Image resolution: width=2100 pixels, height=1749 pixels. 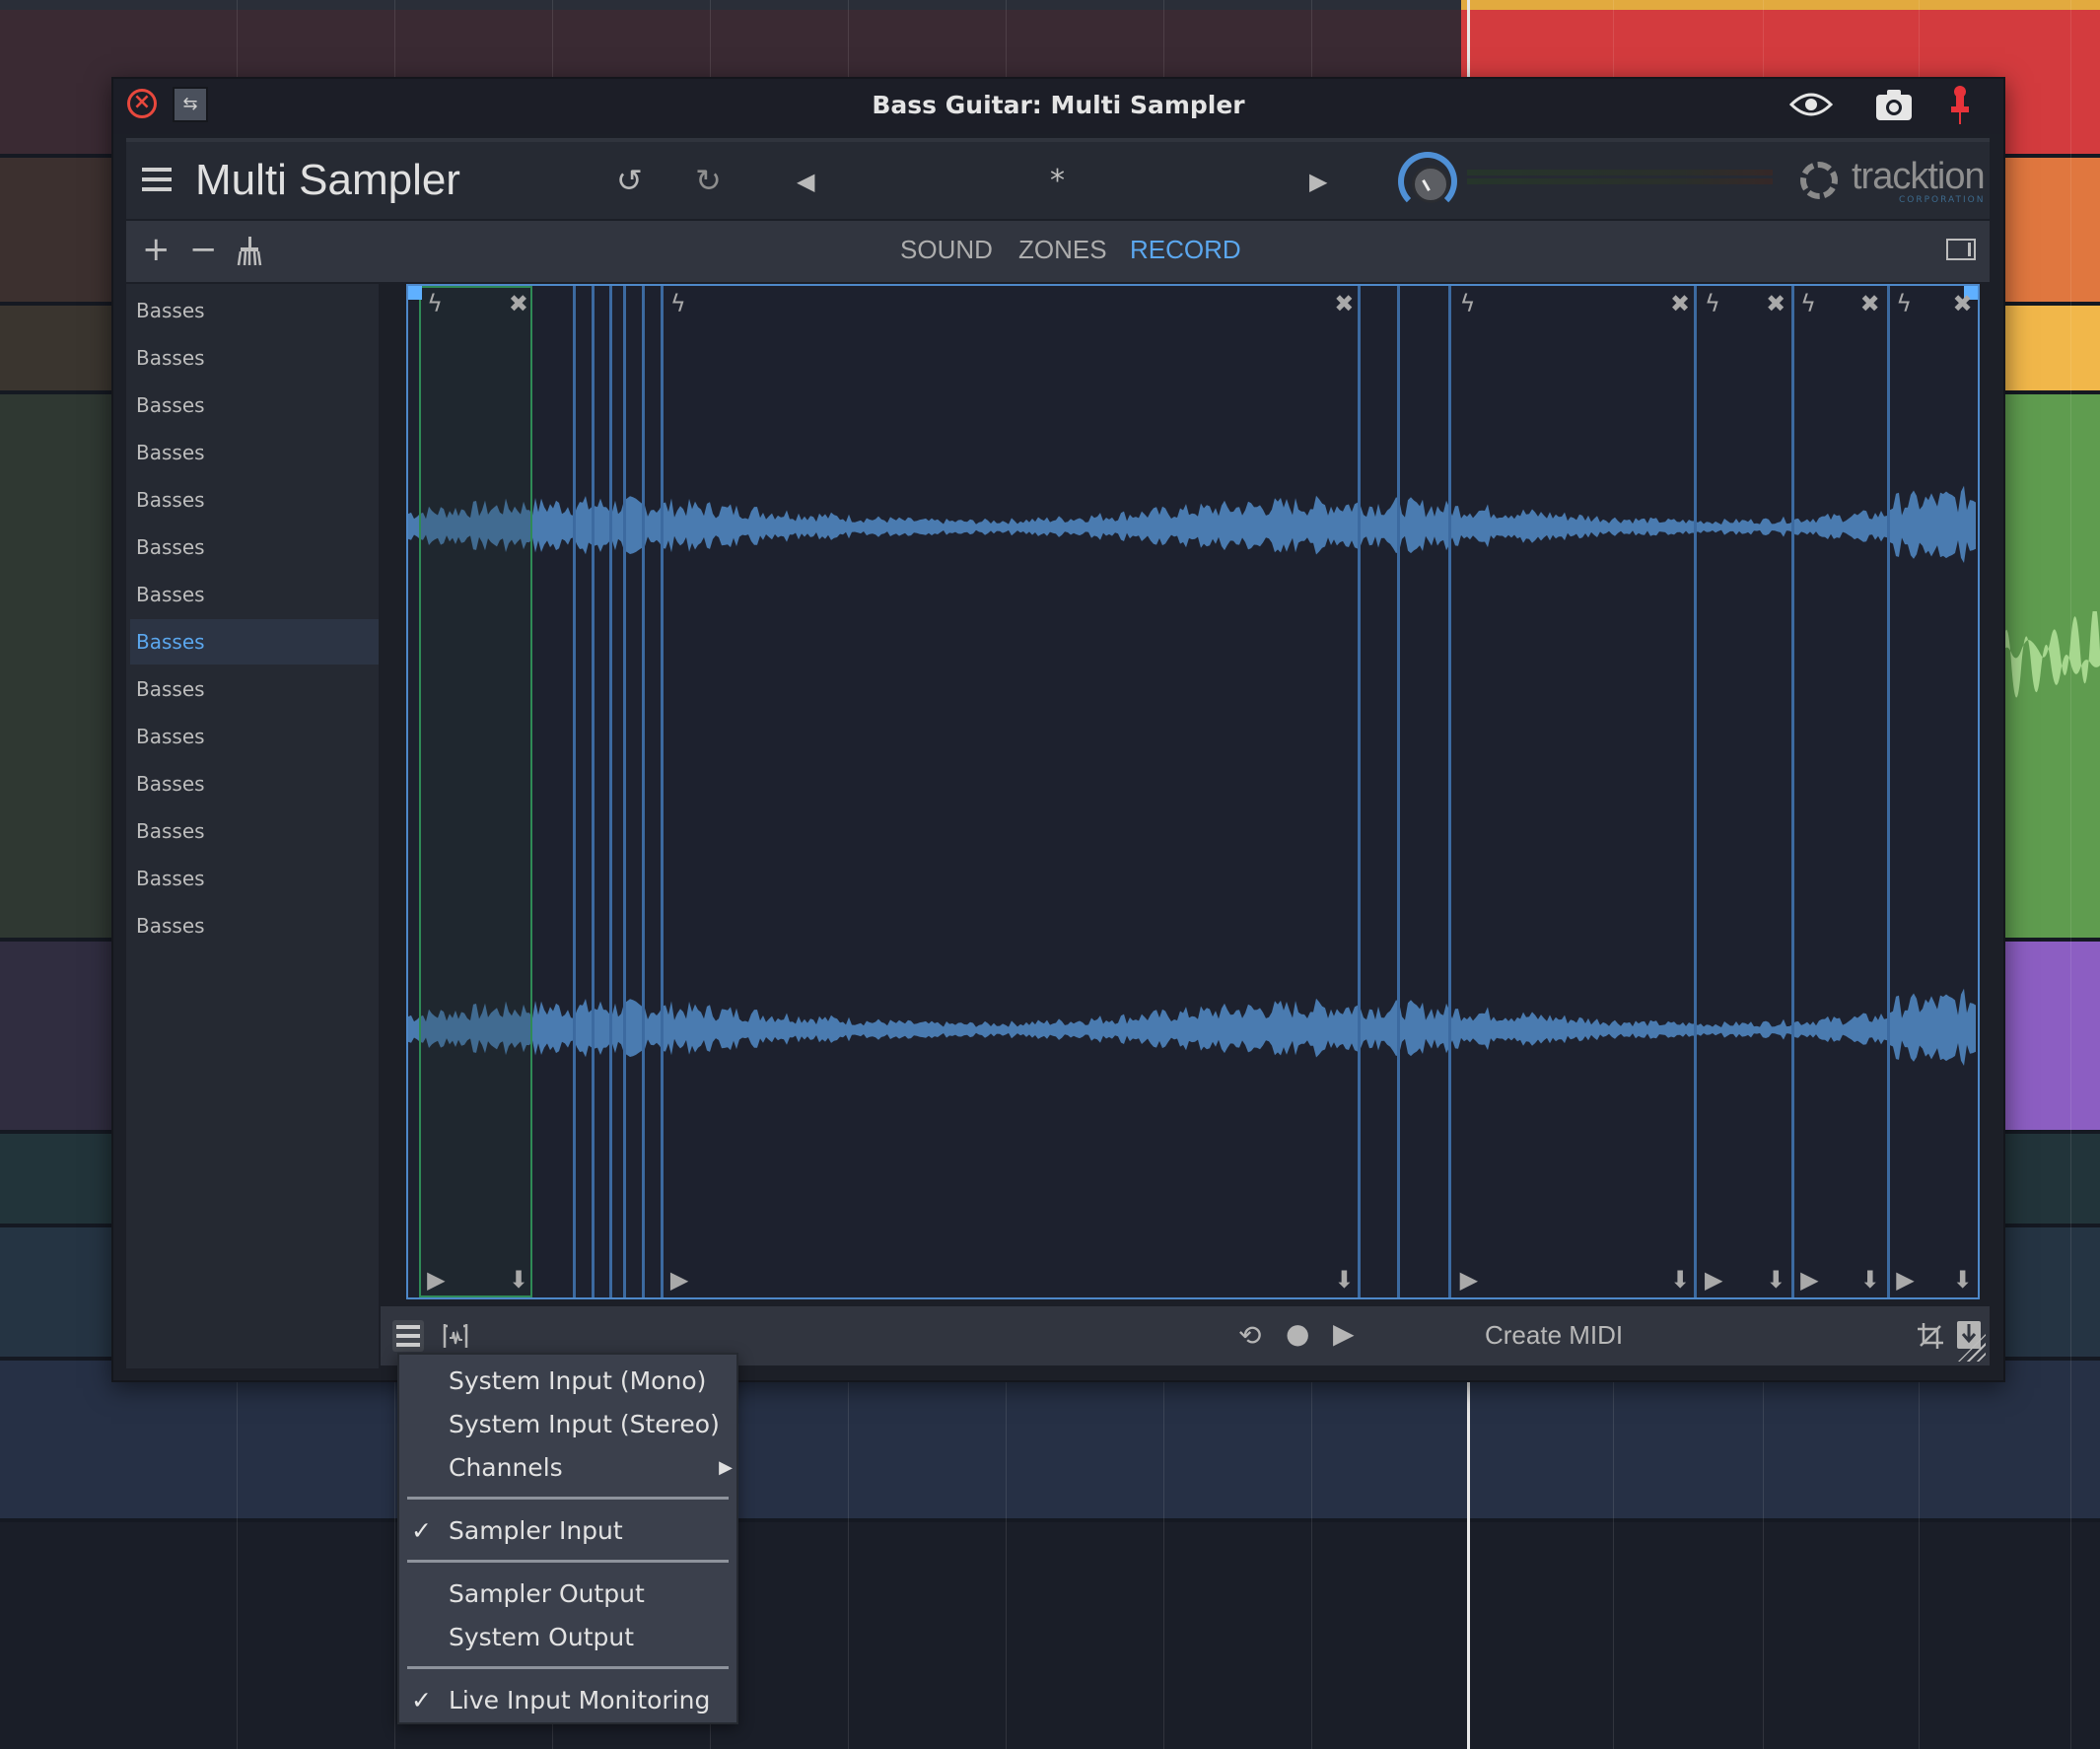 What do you see at coordinates (1960, 105) in the screenshot?
I see `pin-icon` at bounding box center [1960, 105].